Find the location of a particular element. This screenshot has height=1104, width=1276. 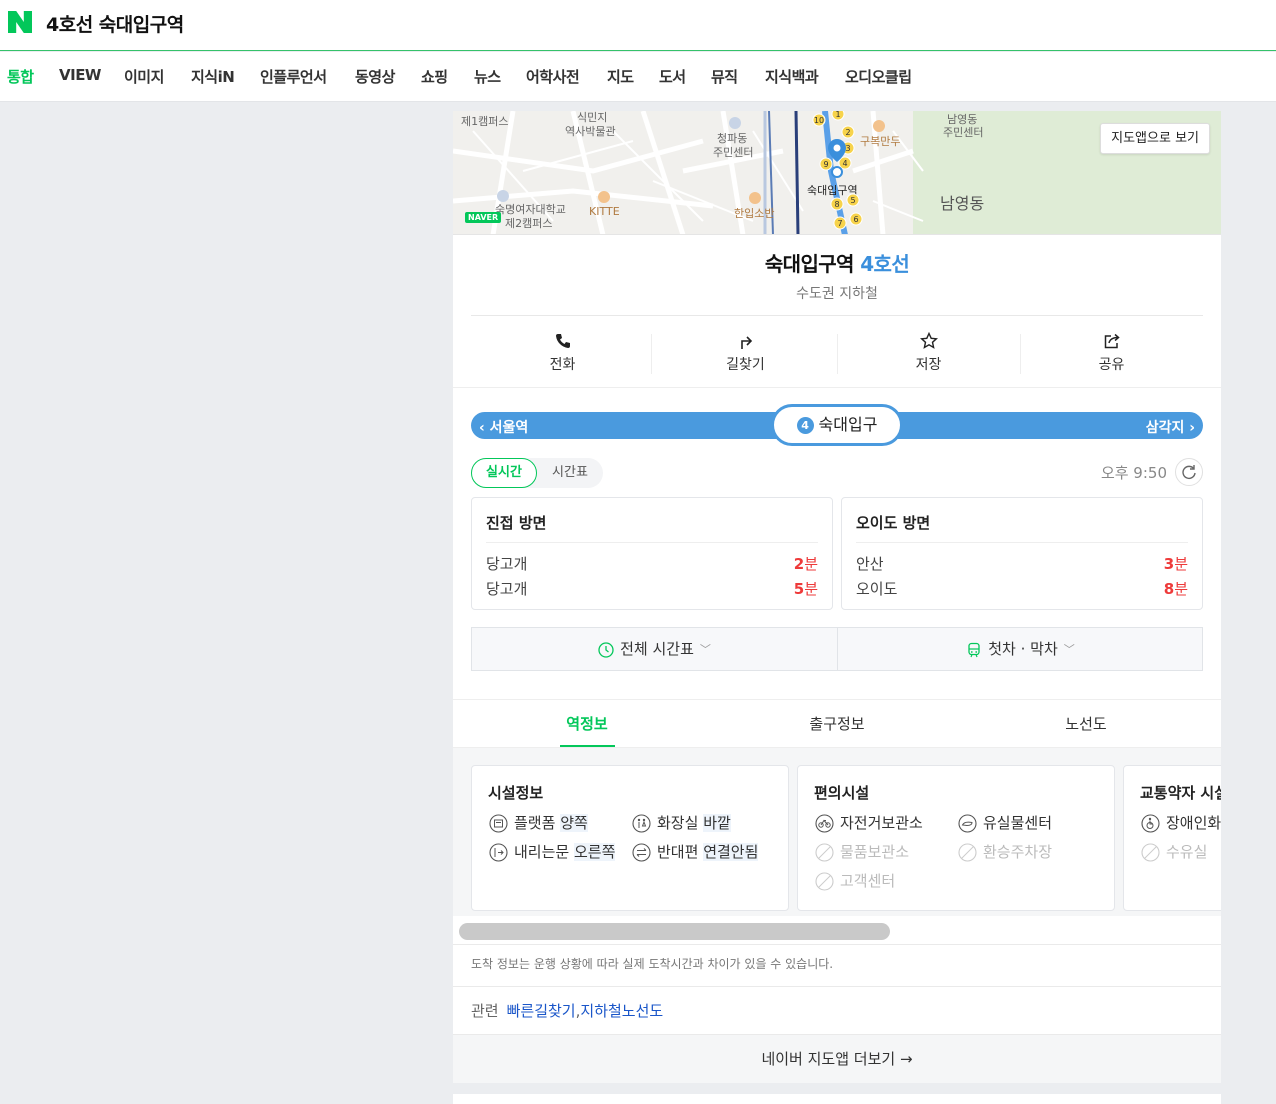

station-line: 4호선 is located at coordinates (885, 264).